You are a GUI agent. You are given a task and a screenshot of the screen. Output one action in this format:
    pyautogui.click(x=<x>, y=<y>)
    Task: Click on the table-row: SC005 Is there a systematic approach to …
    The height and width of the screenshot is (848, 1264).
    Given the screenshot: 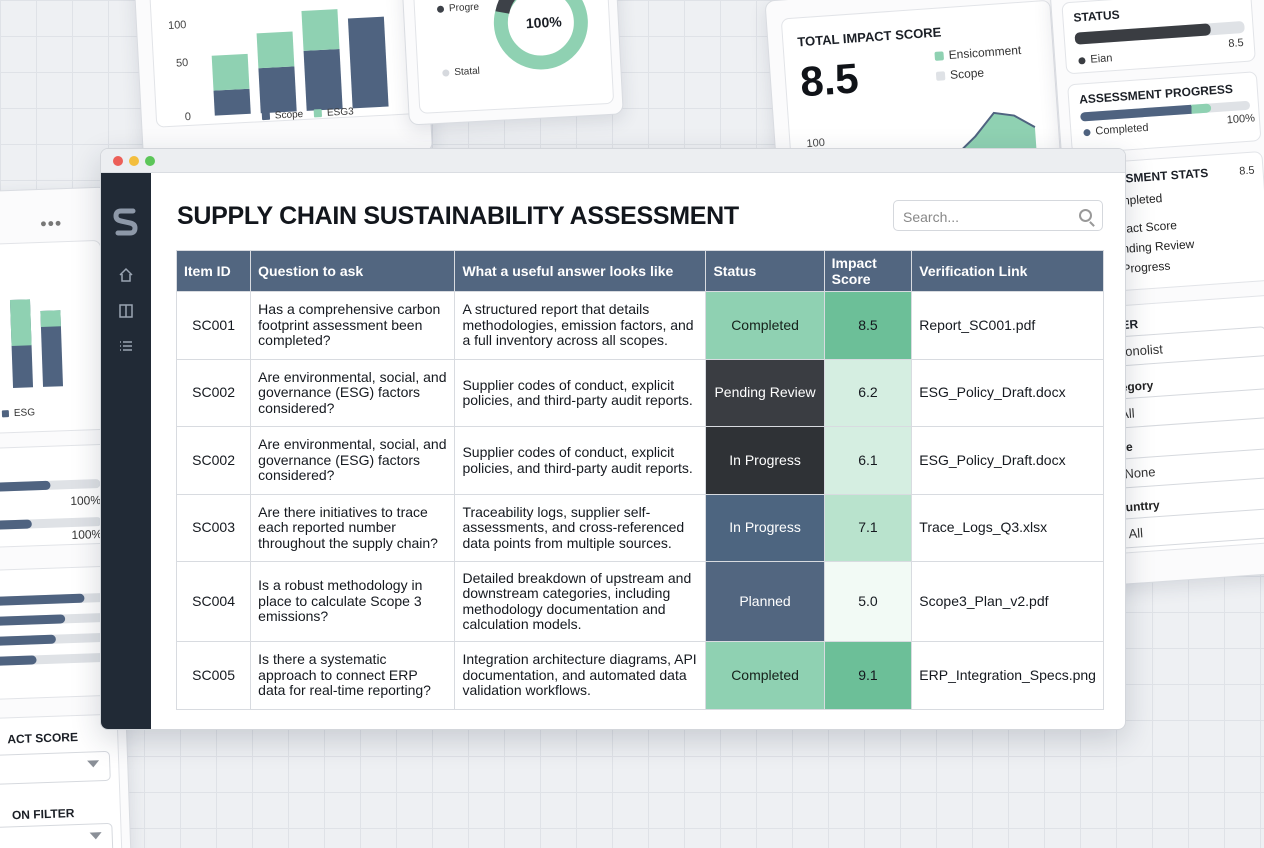 What is the action you would take?
    pyautogui.click(x=639, y=675)
    